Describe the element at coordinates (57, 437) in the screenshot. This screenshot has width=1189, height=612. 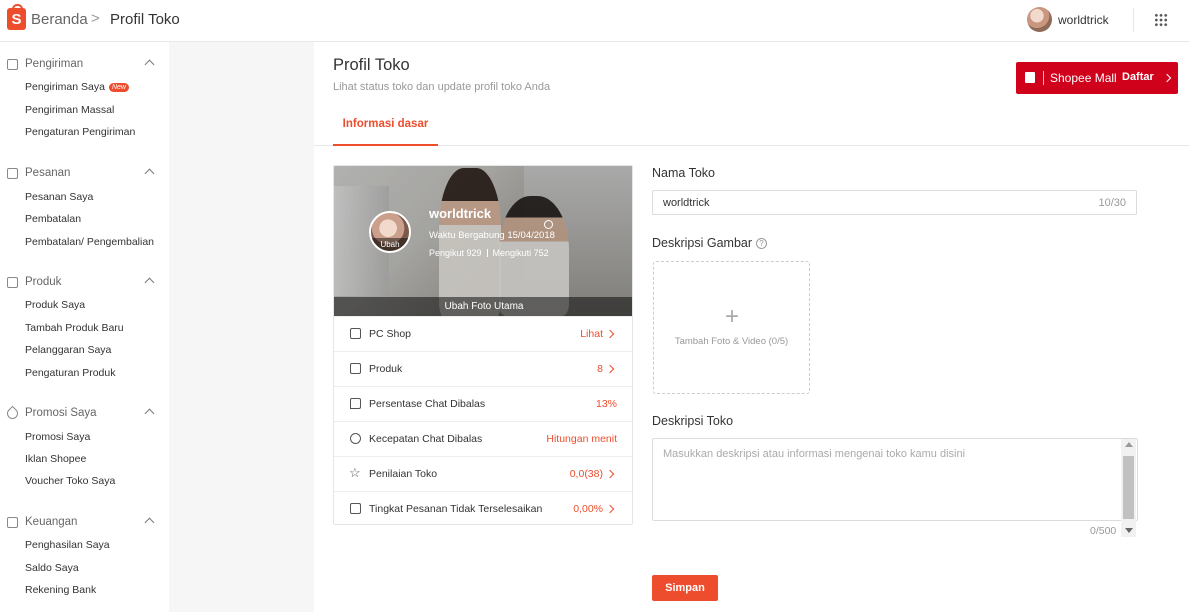
I see `sidebar-item-promosi-saya: Promosi Saya` at that location.